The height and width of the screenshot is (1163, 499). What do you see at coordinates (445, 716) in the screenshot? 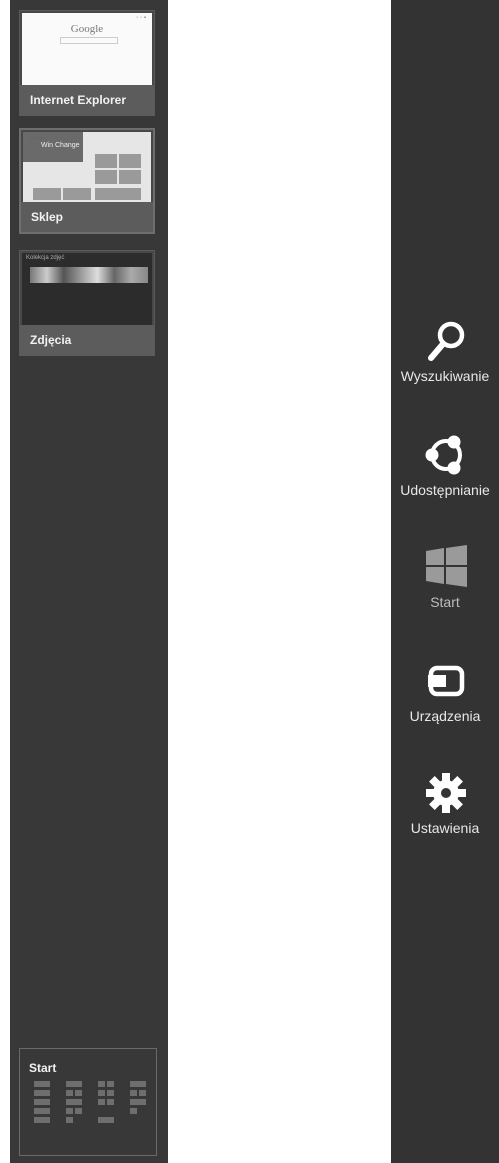
I see `charm-label: Urządzenia` at bounding box center [445, 716].